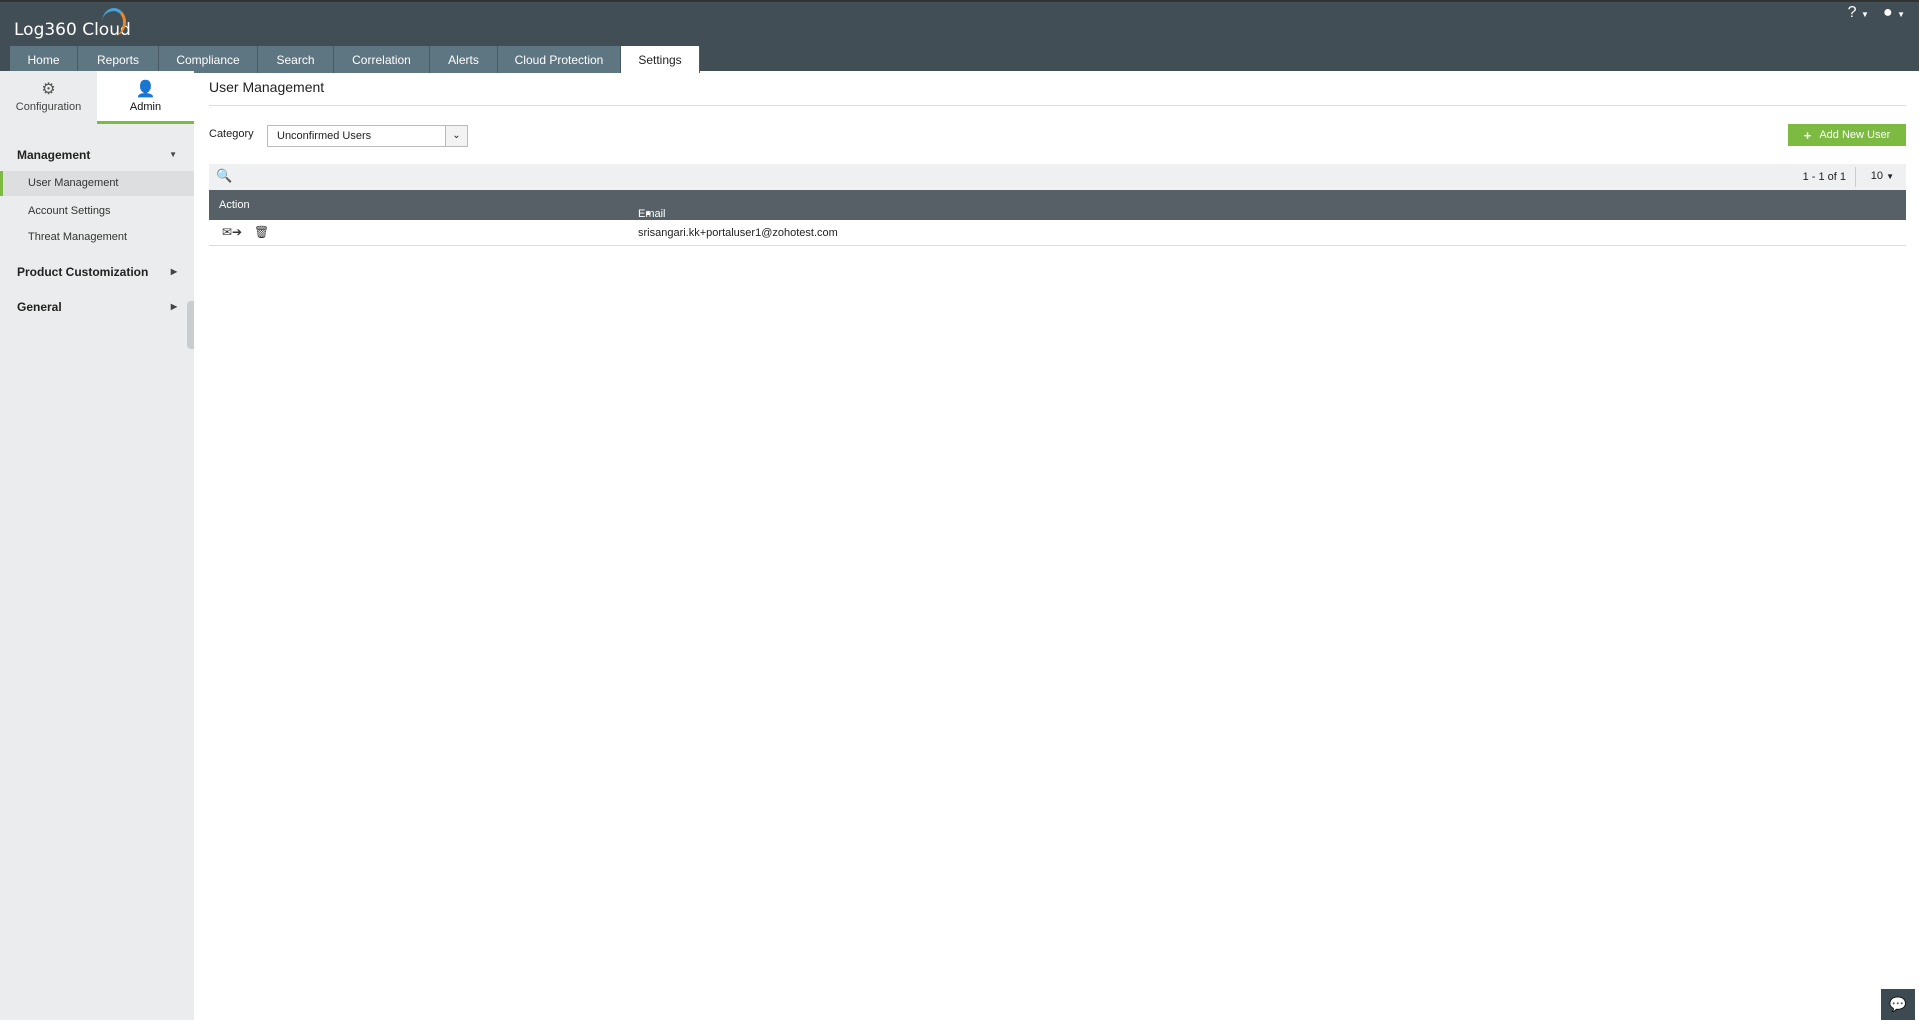 This screenshot has width=1919, height=1020. What do you see at coordinates (367, 136) in the screenshot?
I see `category-select: Unconfirmed Users ⌄` at bounding box center [367, 136].